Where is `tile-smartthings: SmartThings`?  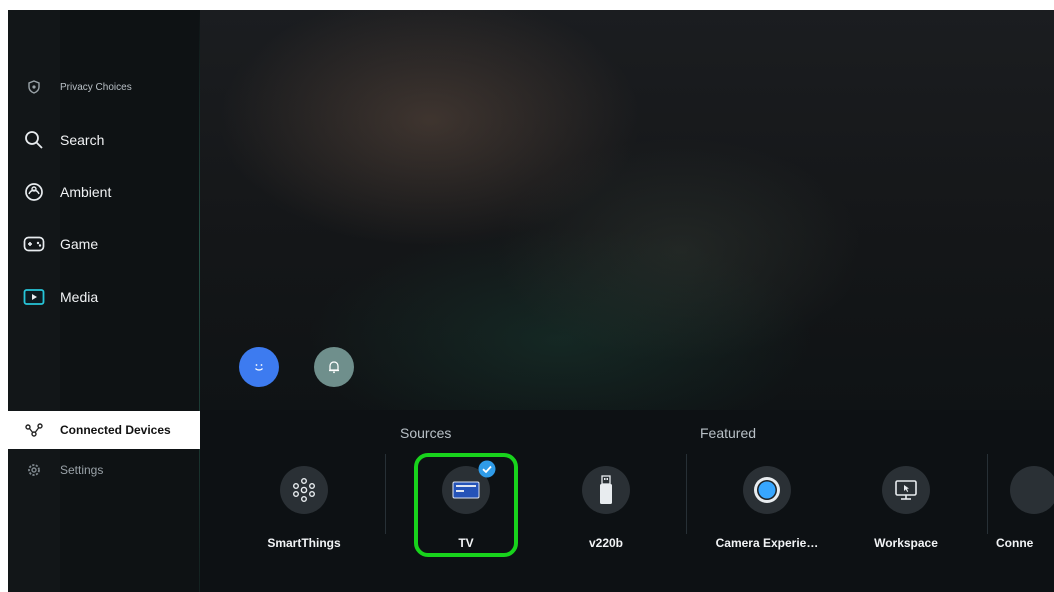 tile-smartthings: SmartThings is located at coordinates (304, 508).